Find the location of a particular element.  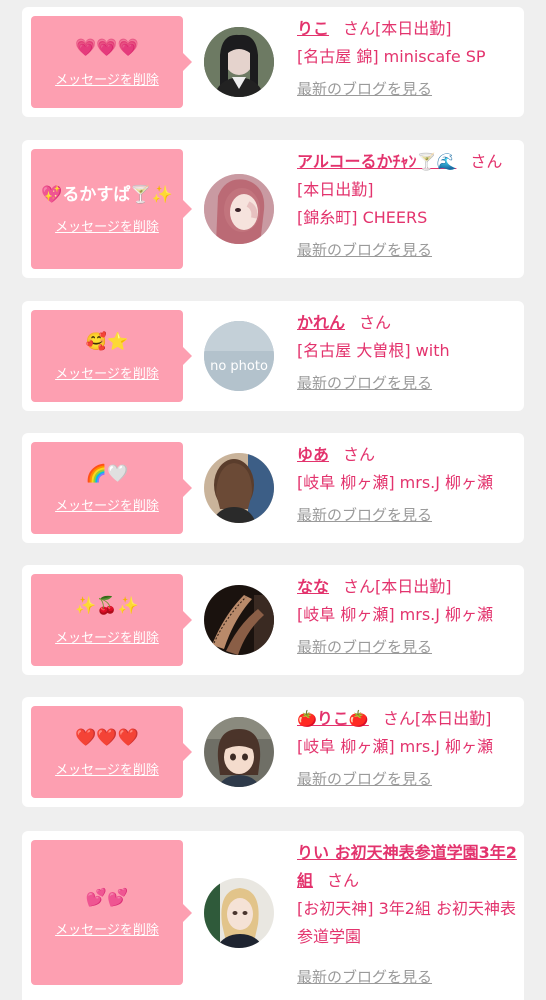

shop-label: [錦糸町] CHEERS is located at coordinates (362, 217).